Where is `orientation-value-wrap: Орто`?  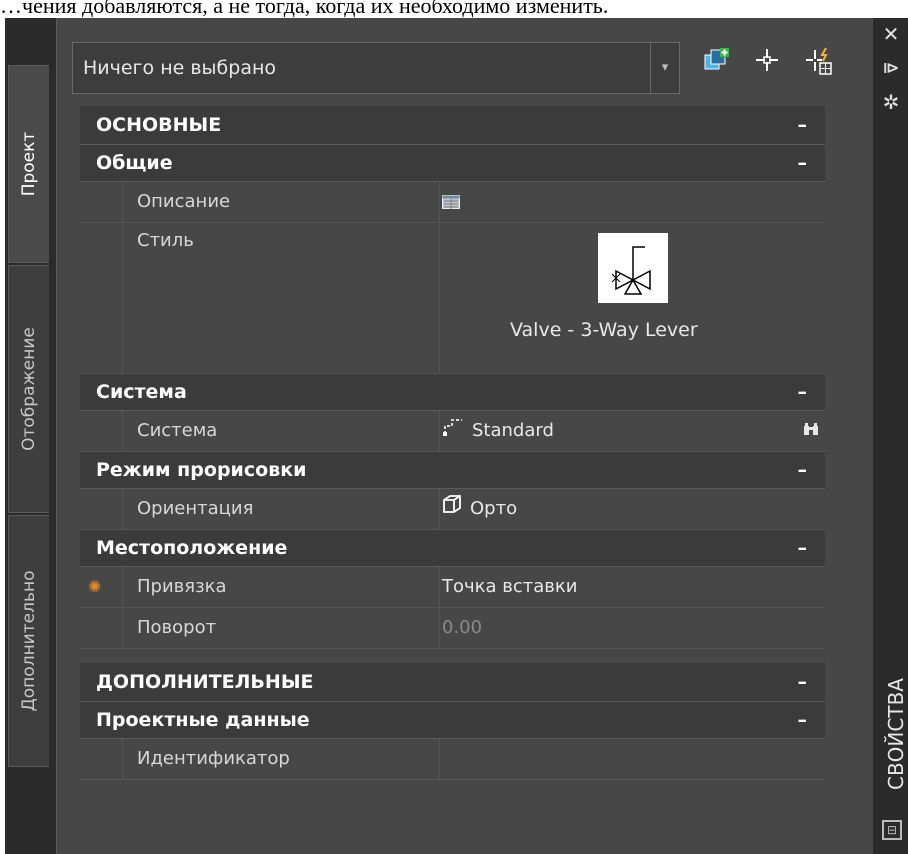 orientation-value-wrap: Орто is located at coordinates (479, 509).